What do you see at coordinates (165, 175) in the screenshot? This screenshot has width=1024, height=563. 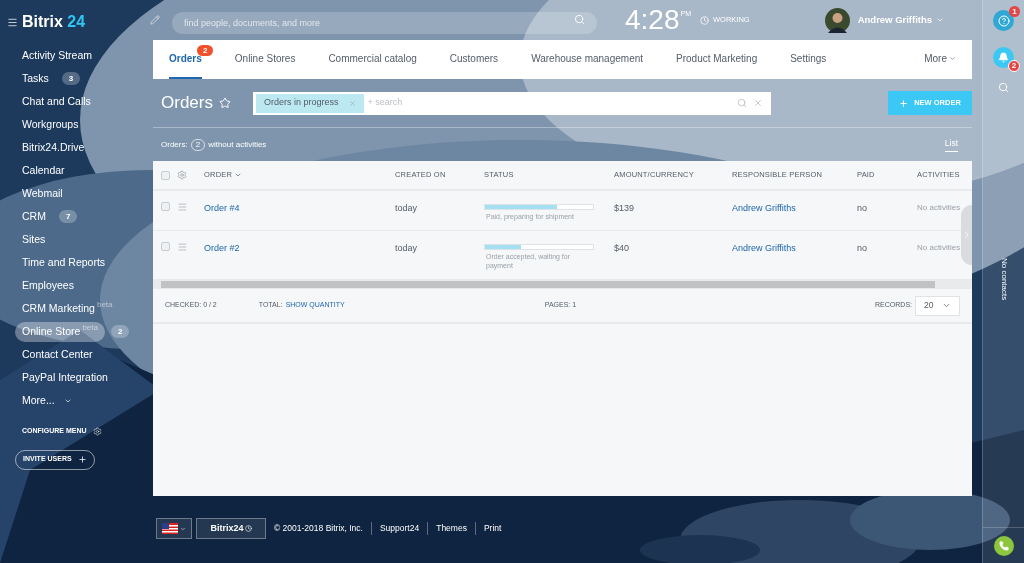 I see `select-all-checkbox` at bounding box center [165, 175].